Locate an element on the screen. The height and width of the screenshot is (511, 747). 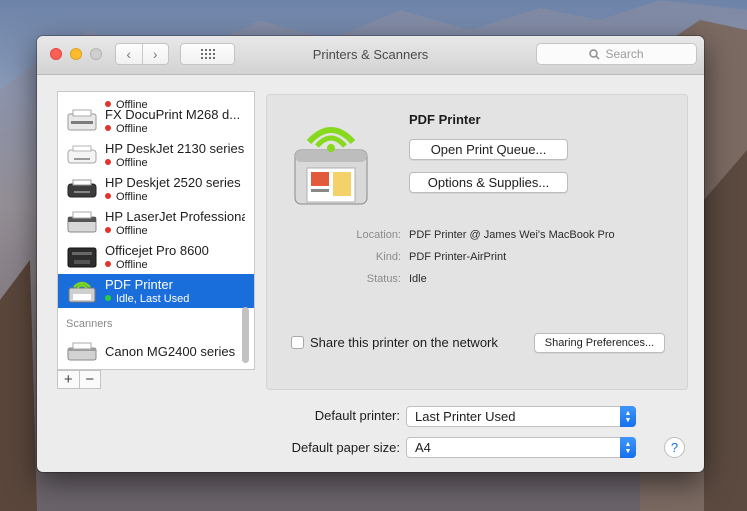
list-item-printer-2: HP DeskJet 2130 series Offline is located at coordinates (156, 155).